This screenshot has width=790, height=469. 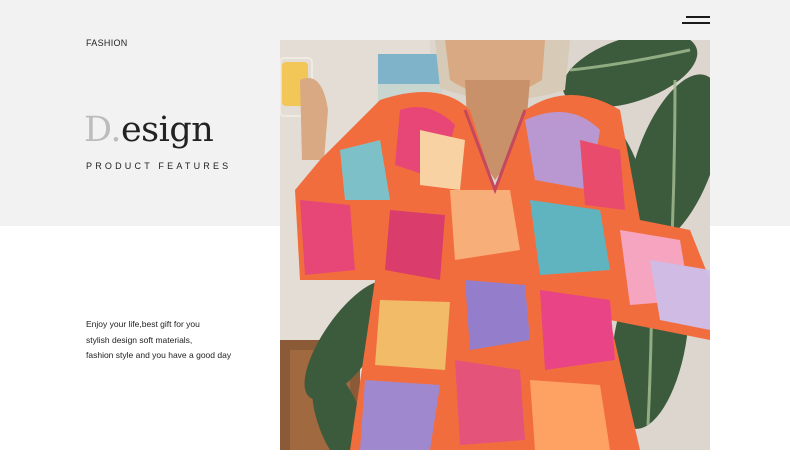 I want to click on subtitle: PRODUCT FEATURES, so click(x=159, y=166).